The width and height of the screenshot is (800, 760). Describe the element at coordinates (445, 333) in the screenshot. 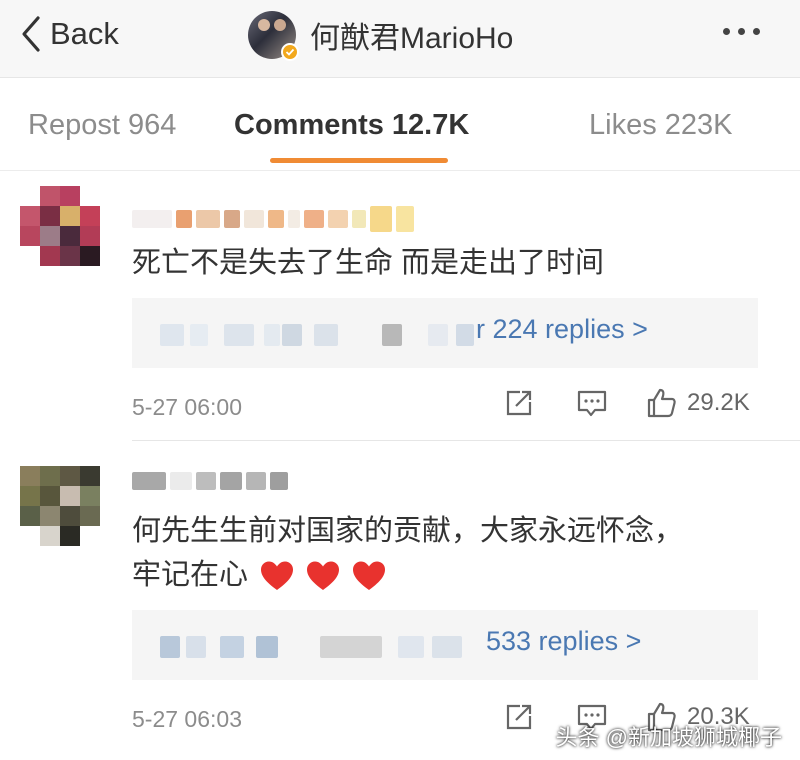

I see `replies-preview: r 224 replies >` at that location.